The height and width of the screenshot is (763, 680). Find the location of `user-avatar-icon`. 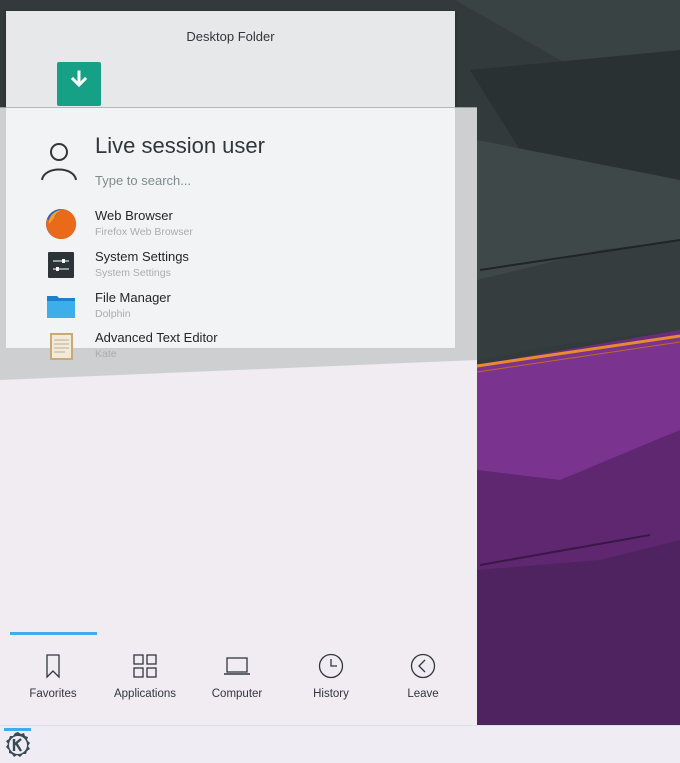

user-avatar-icon is located at coordinates (59, 161).